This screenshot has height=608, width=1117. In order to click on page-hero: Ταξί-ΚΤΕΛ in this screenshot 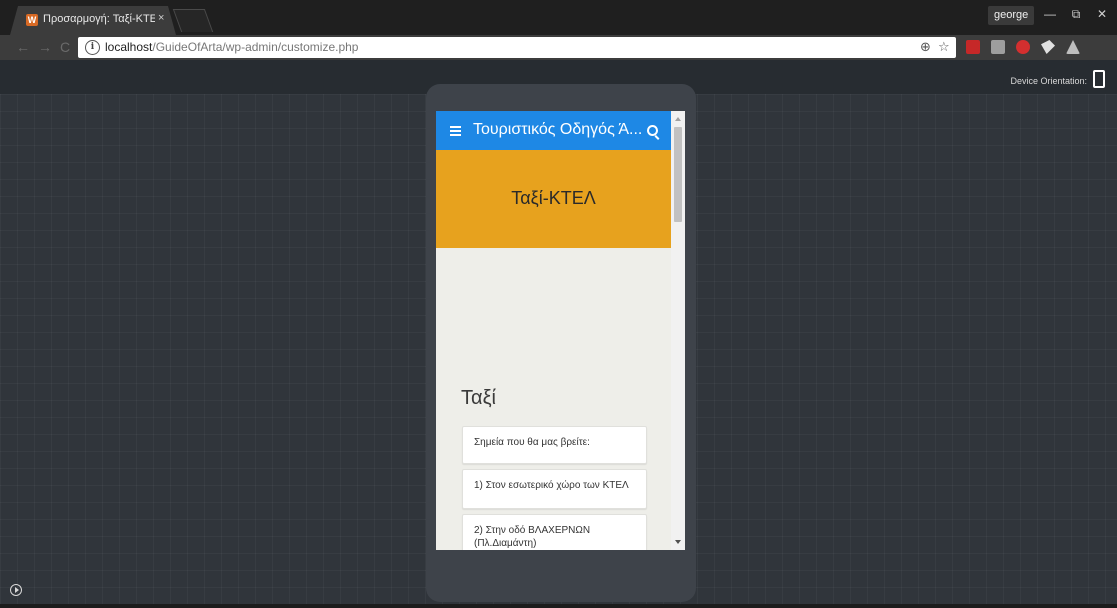, I will do `click(553, 199)`.